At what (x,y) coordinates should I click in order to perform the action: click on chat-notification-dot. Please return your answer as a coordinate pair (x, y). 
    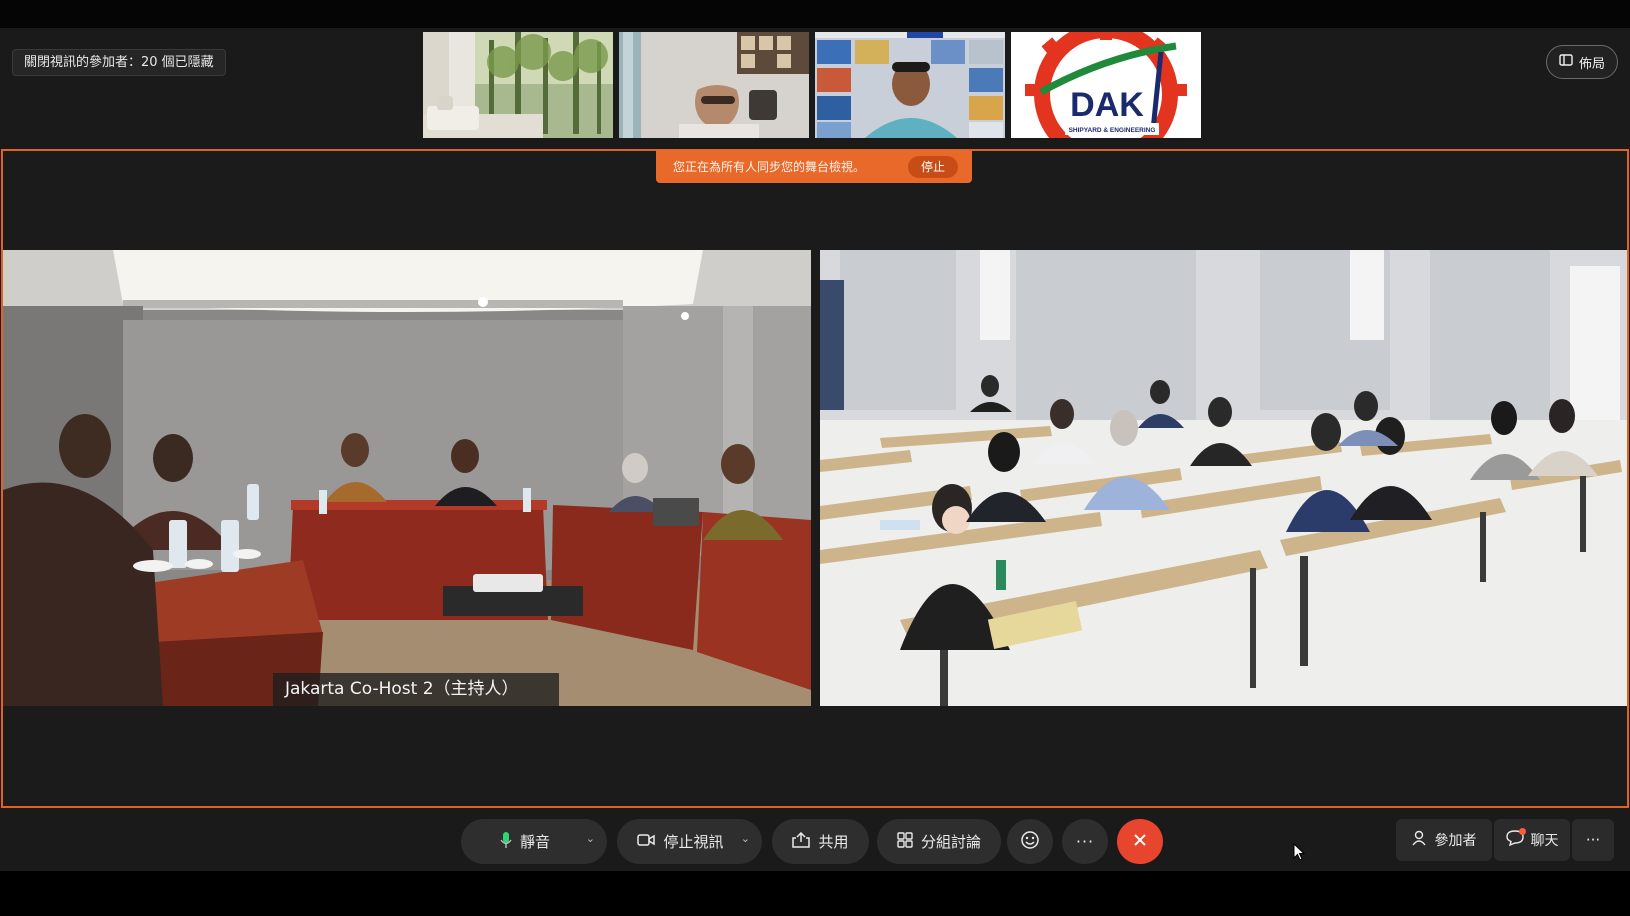
    Looking at the image, I should click on (1522, 831).